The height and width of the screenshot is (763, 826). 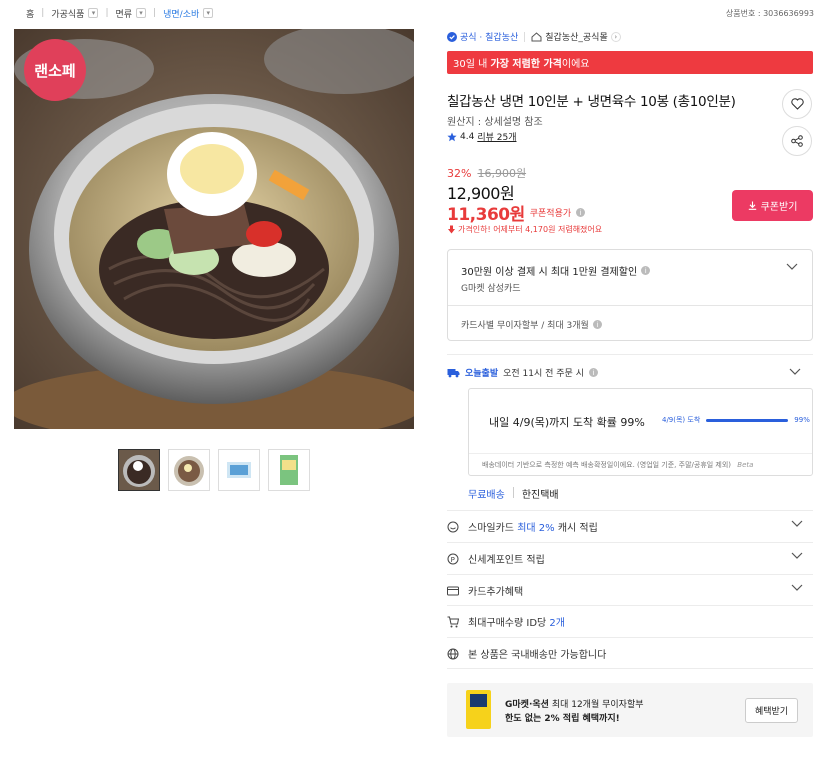 I want to click on svg-text: P, so click(x=453, y=559).